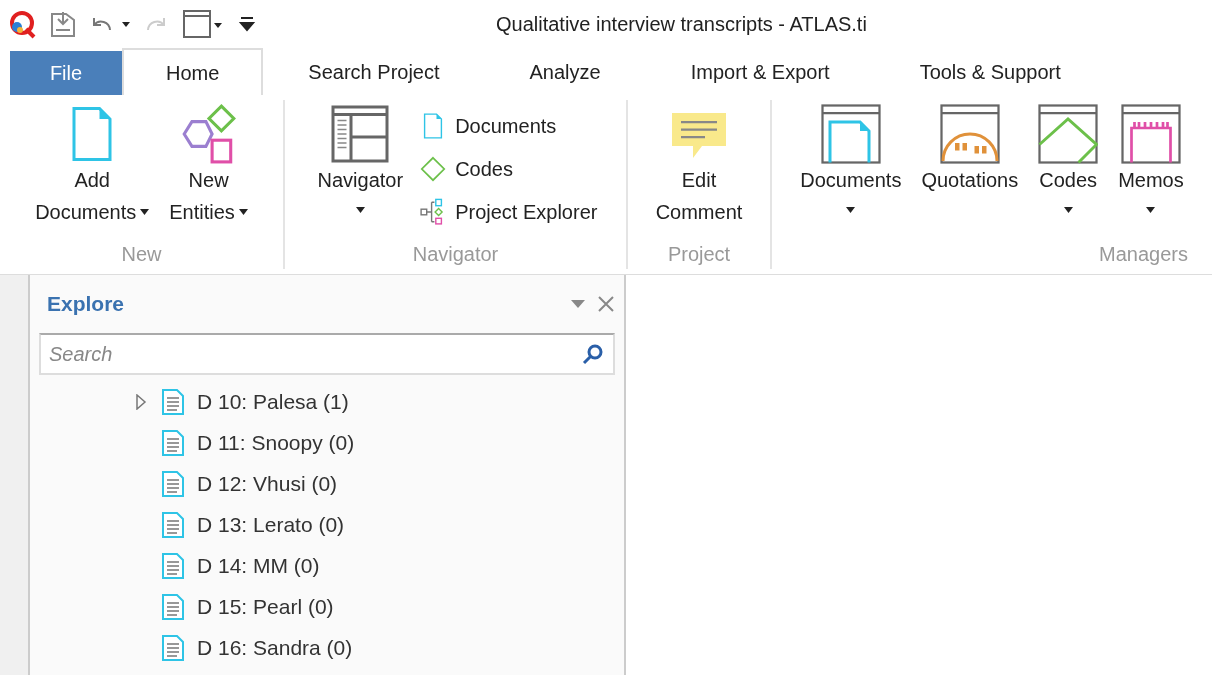 The height and width of the screenshot is (675, 1212). What do you see at coordinates (850, 134) in the screenshot?
I see `document-manager-icon` at bounding box center [850, 134].